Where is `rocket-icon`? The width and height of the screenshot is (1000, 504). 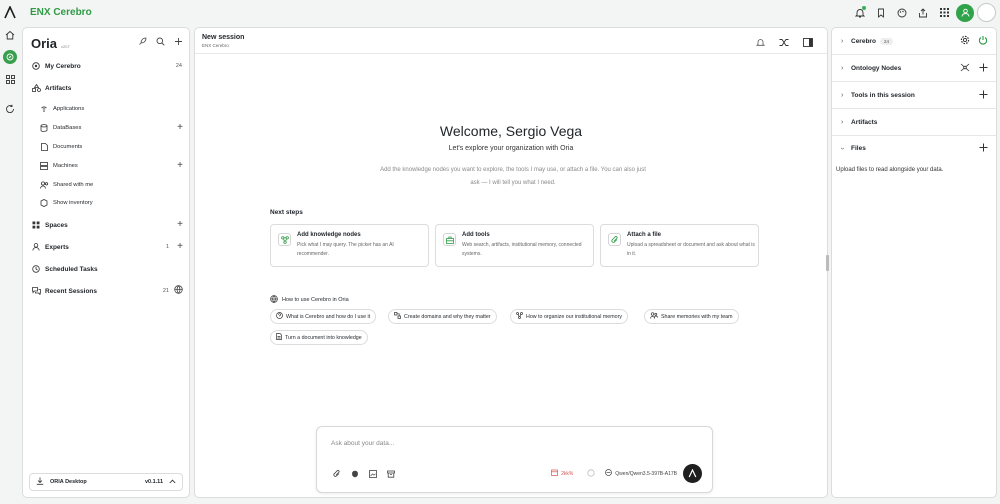 rocket-icon is located at coordinates (142, 42).